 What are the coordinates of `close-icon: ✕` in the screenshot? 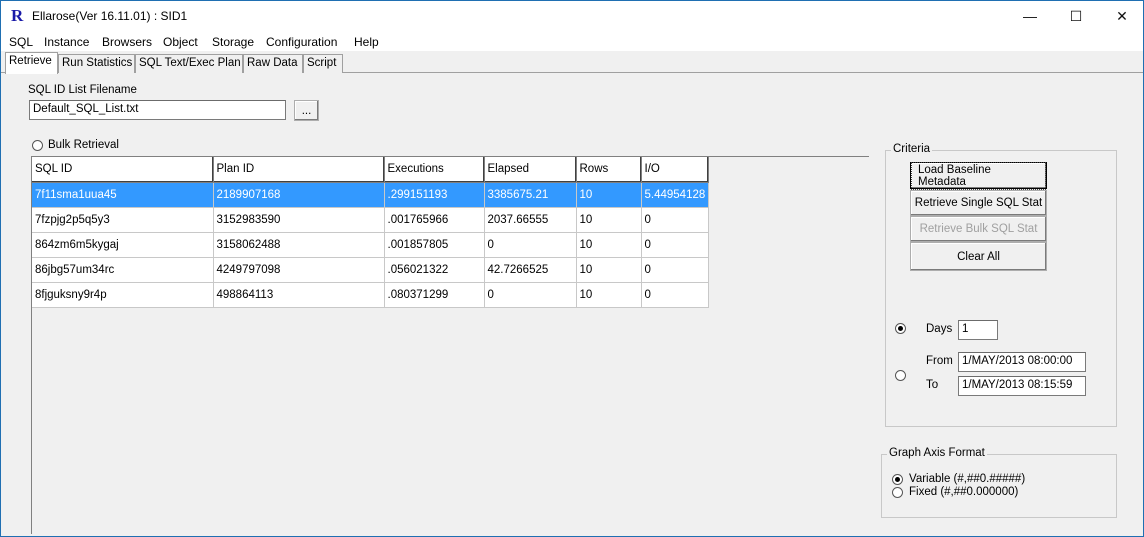 It's located at (1122, 15).